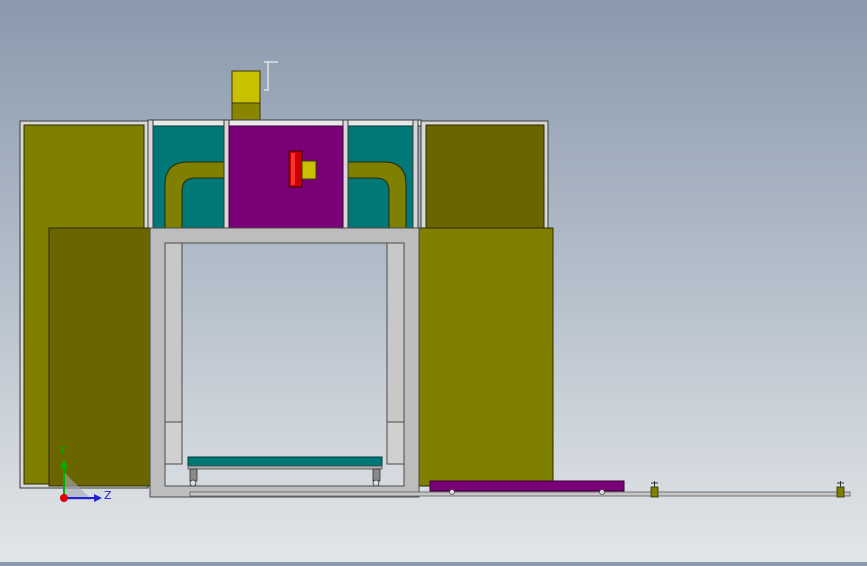  What do you see at coordinates (285, 471) in the screenshot?
I see `inner-cart` at bounding box center [285, 471].